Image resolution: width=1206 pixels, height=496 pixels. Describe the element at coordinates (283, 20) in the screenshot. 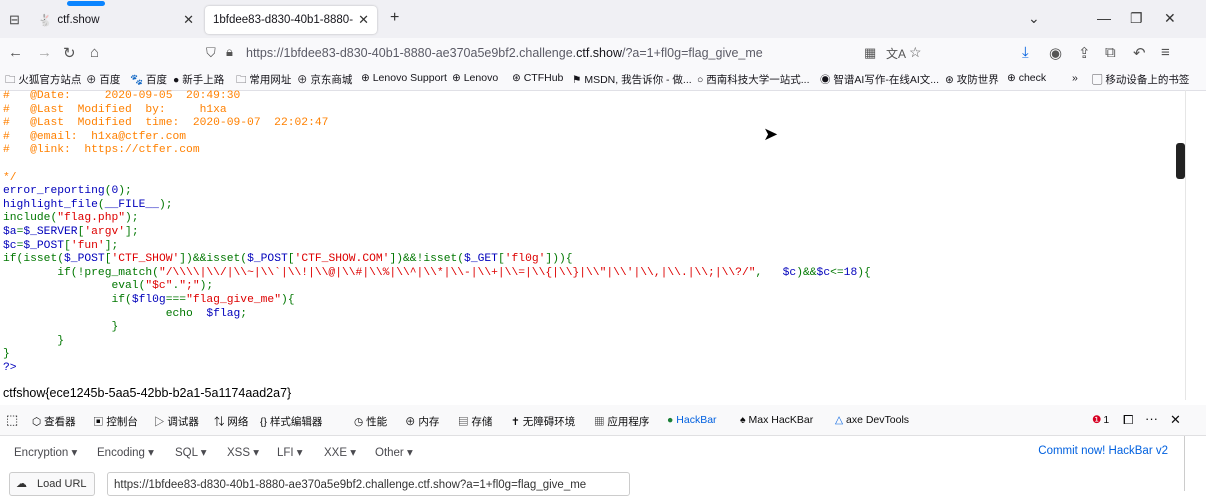

I see `tab-title: 1bfdee83-d830-40b1-8880-ae37` at that location.